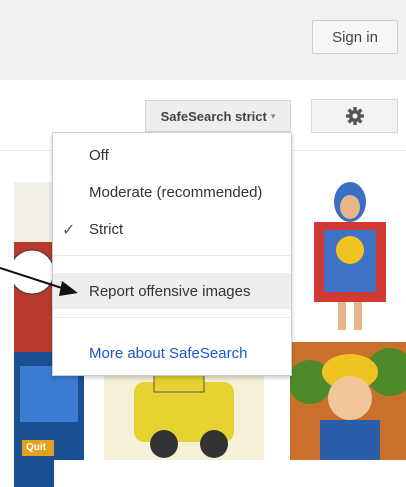 The width and height of the screenshot is (406, 487). I want to click on quit-label: Quit, so click(36, 447).